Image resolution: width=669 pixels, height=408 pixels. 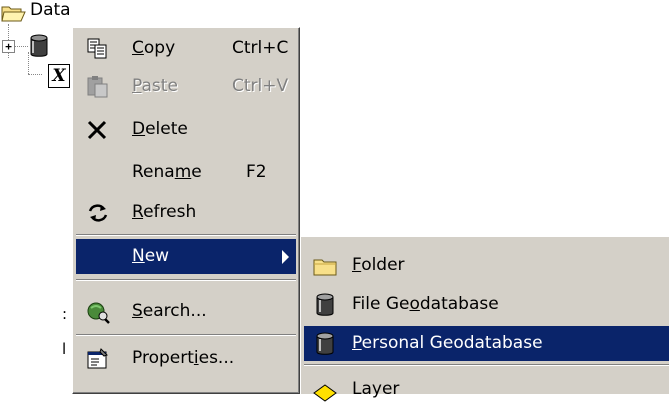 I want to click on hidden-text-fragment: l, so click(x=64, y=349).